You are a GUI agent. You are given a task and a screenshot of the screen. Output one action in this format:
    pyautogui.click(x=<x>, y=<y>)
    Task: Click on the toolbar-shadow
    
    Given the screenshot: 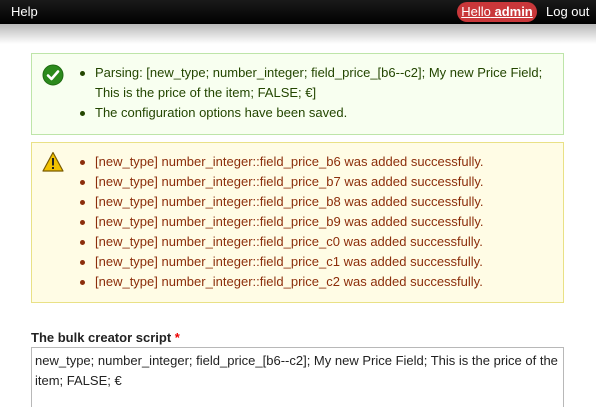 What is the action you would take?
    pyautogui.click(x=298, y=34)
    